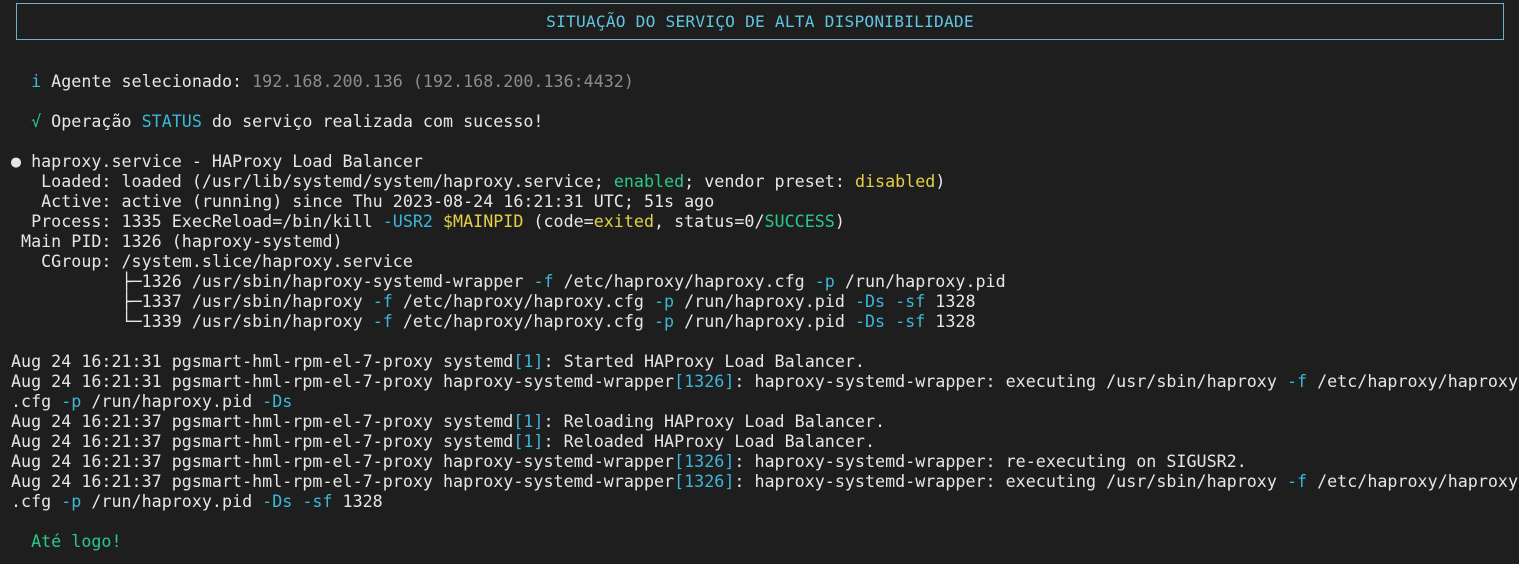  I want to click on process-var: $MAINPID, so click(483, 221).